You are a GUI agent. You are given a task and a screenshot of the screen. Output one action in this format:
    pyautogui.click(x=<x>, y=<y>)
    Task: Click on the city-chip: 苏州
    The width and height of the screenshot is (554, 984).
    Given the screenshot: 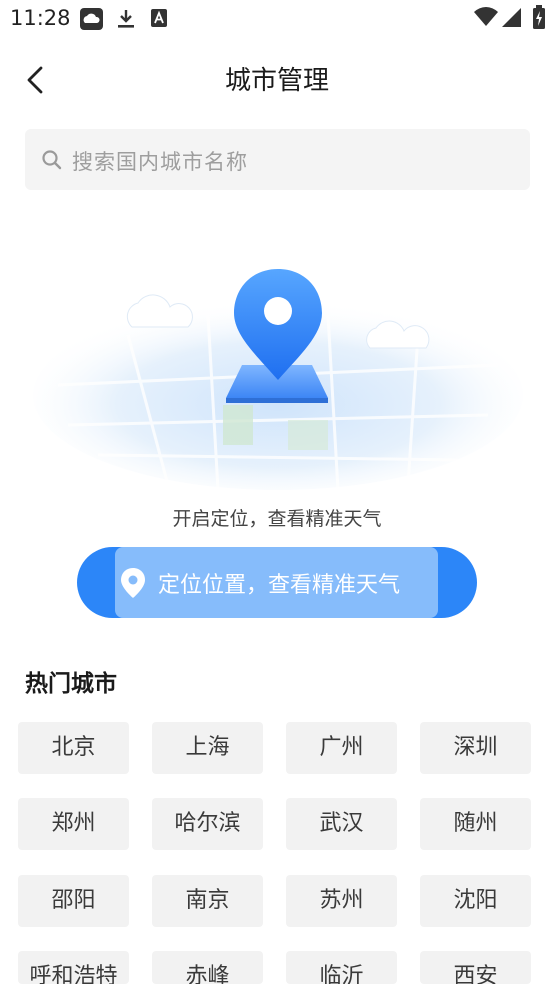 What is the action you would take?
    pyautogui.click(x=341, y=901)
    